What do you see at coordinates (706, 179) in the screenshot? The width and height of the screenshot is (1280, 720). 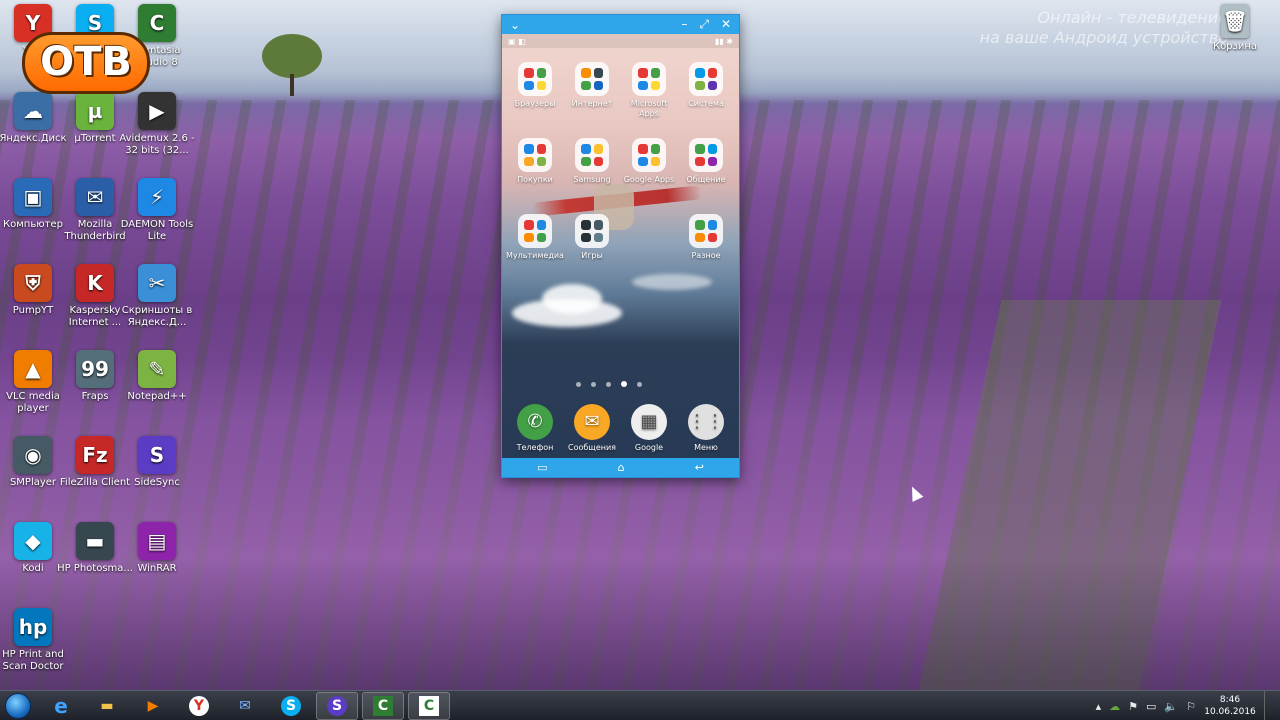 I see `phone-app-label: Общение` at bounding box center [706, 179].